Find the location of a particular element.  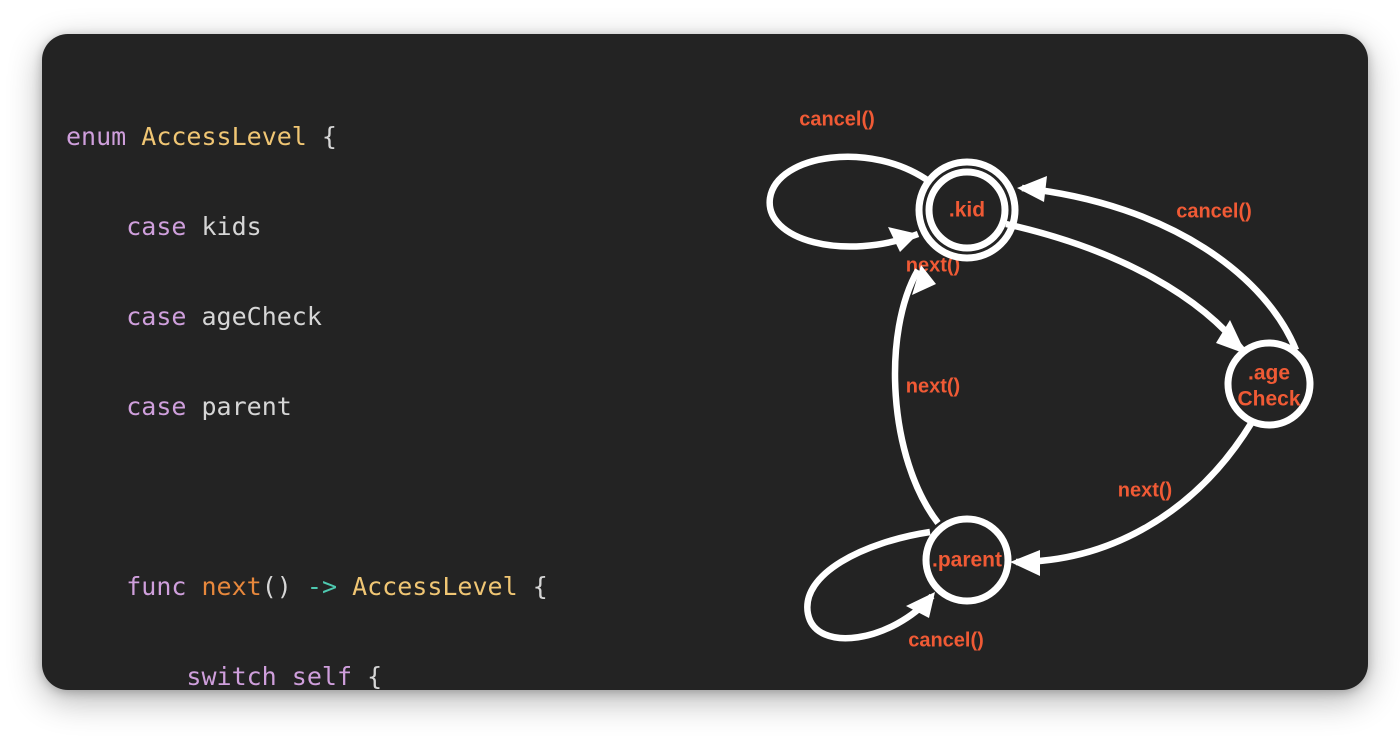

edge-parent-self-cancel is located at coordinates (869, 585).